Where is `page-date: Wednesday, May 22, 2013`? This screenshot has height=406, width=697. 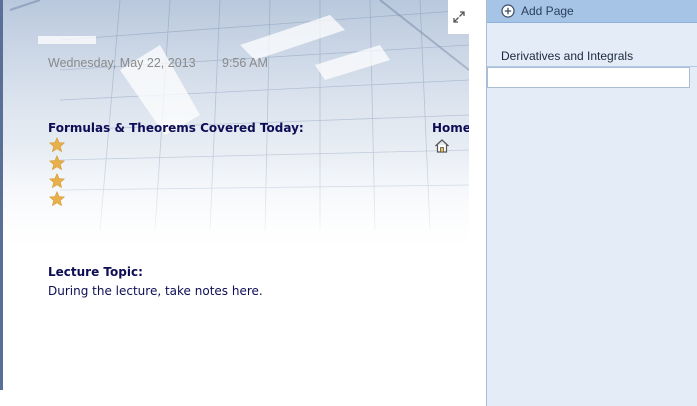
page-date: Wednesday, May 22, 2013 is located at coordinates (122, 63).